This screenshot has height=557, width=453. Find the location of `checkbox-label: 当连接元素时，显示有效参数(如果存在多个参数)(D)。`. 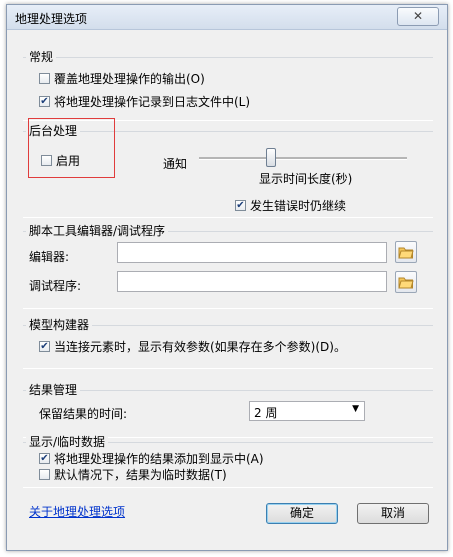

checkbox-label: 当连接元素时，显示有效参数(如果存在多个参数)(D)。 is located at coordinates (200, 347).